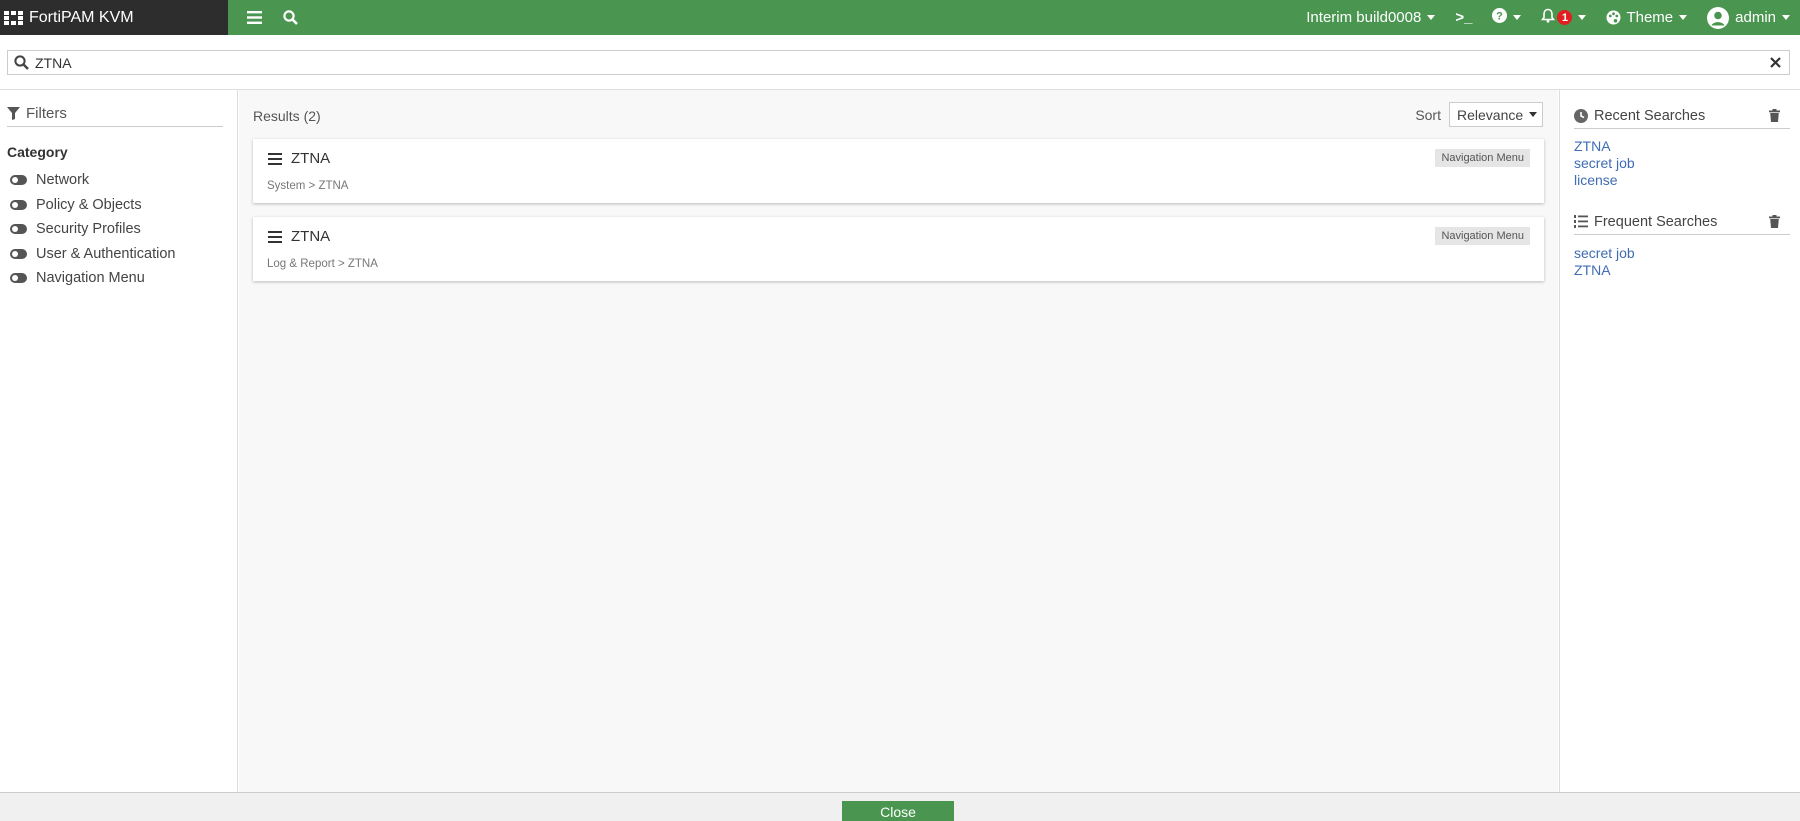 This screenshot has height=821, width=1800. Describe the element at coordinates (287, 116) in the screenshot. I see `results-count: Results (2)` at that location.